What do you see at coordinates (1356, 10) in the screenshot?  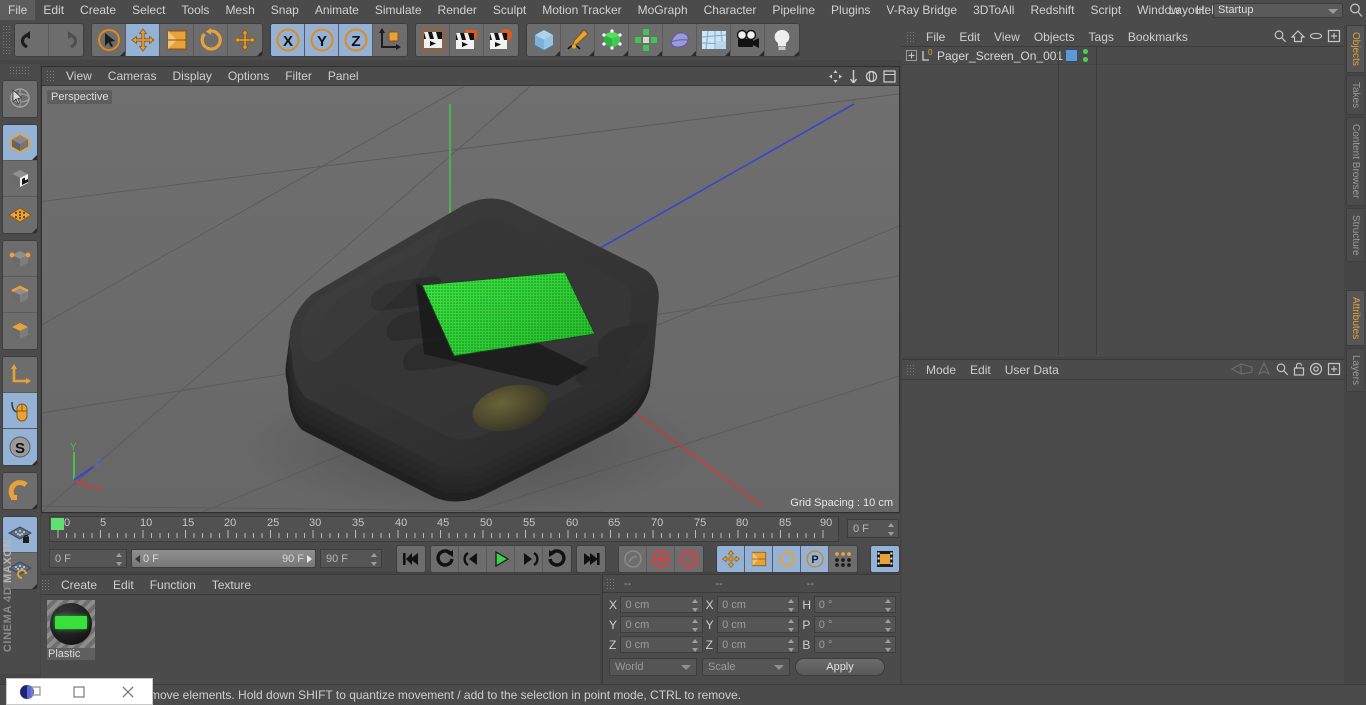 I see `search-icon` at bounding box center [1356, 10].